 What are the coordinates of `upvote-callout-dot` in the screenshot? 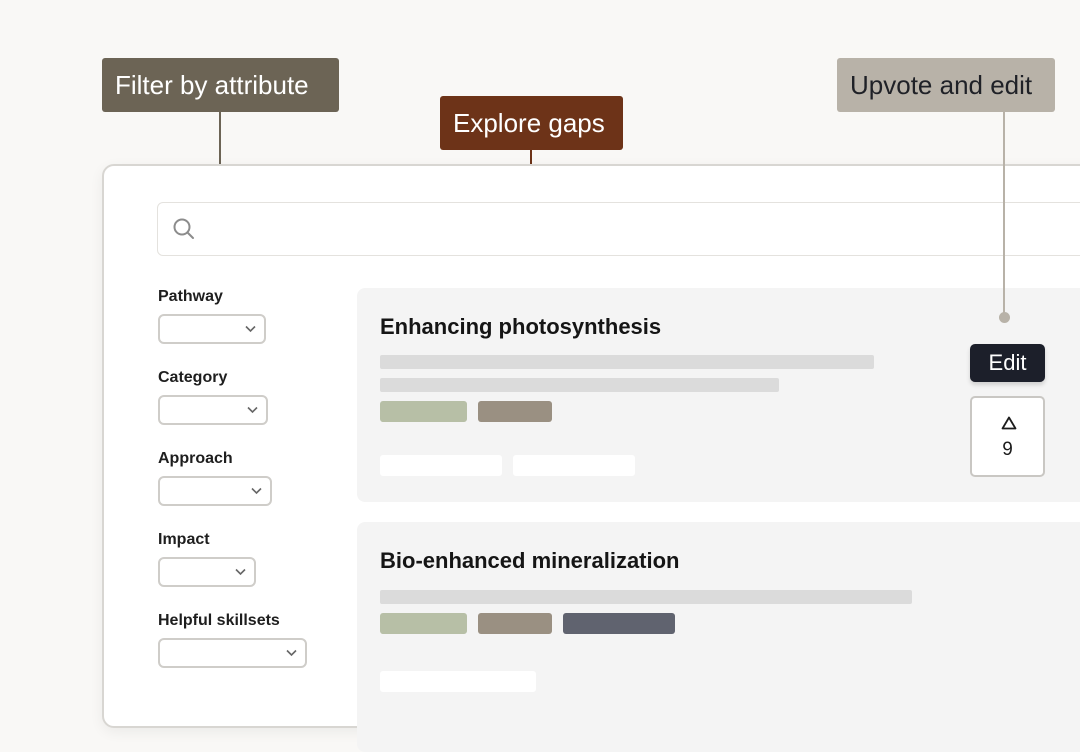 It's located at (1004, 317).